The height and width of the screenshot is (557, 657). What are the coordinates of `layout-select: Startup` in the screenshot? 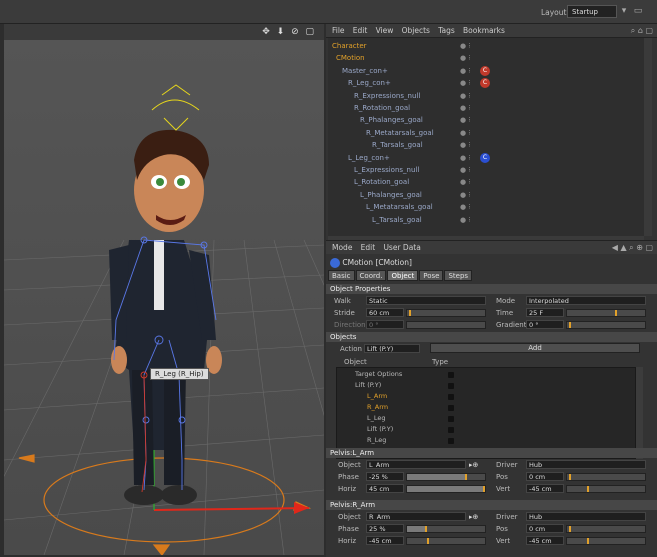 It's located at (592, 11).